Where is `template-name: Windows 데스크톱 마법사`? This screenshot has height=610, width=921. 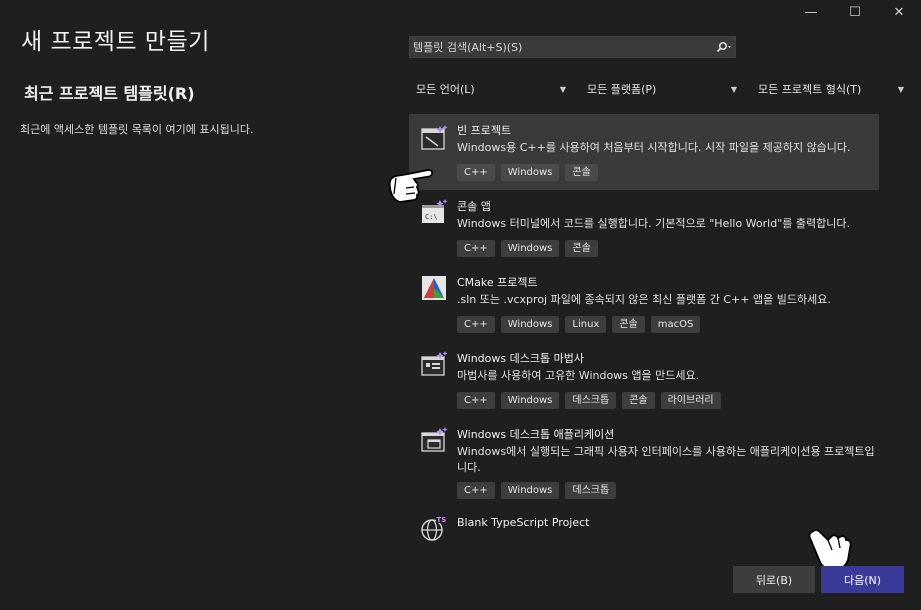 template-name: Windows 데스크톱 마법사 is located at coordinates (520, 358).